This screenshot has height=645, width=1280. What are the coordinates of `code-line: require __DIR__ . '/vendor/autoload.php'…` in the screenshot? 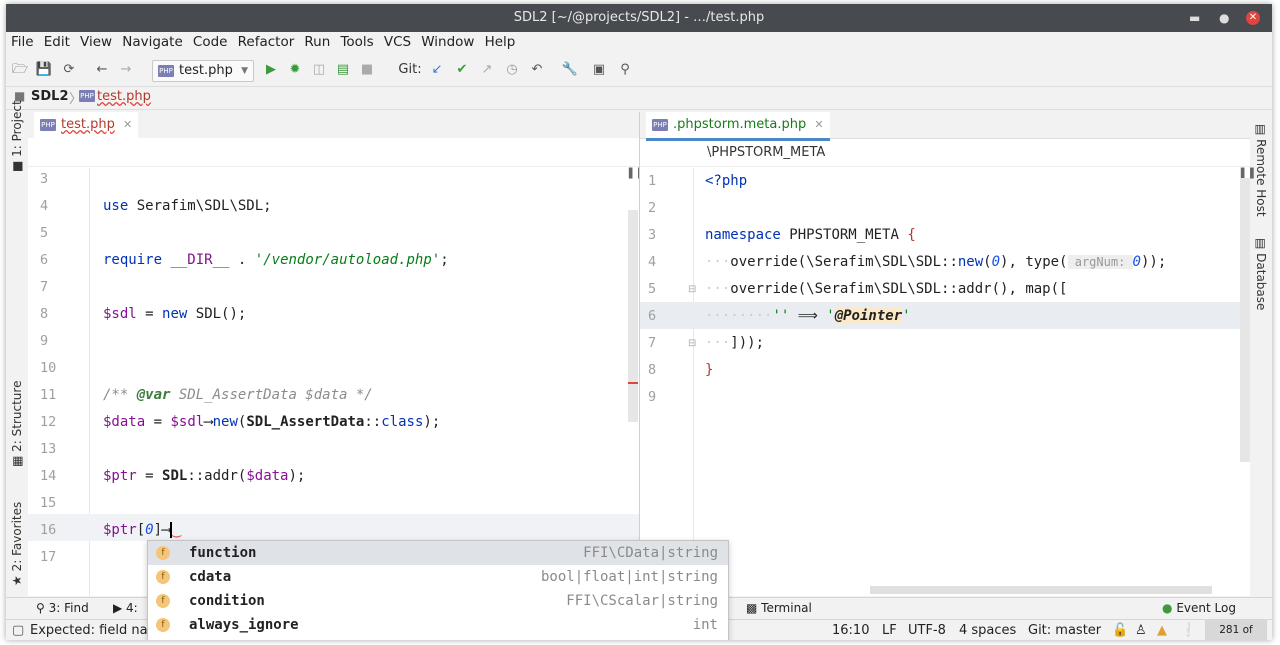 It's located at (276, 260).